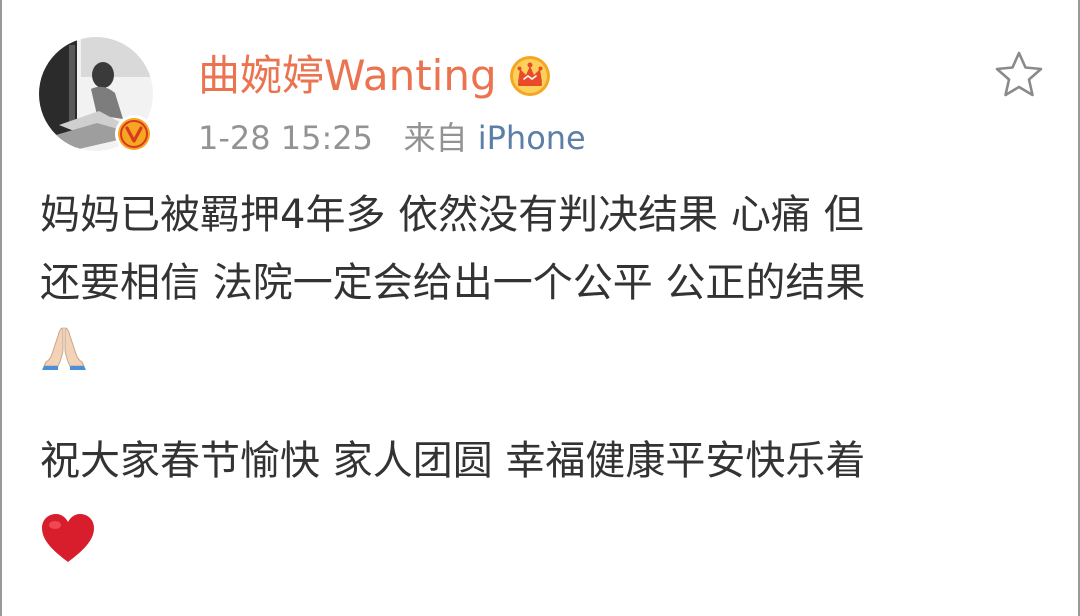  Describe the element at coordinates (347, 76) in the screenshot. I see `username: 曲婉婷Wanting` at that location.